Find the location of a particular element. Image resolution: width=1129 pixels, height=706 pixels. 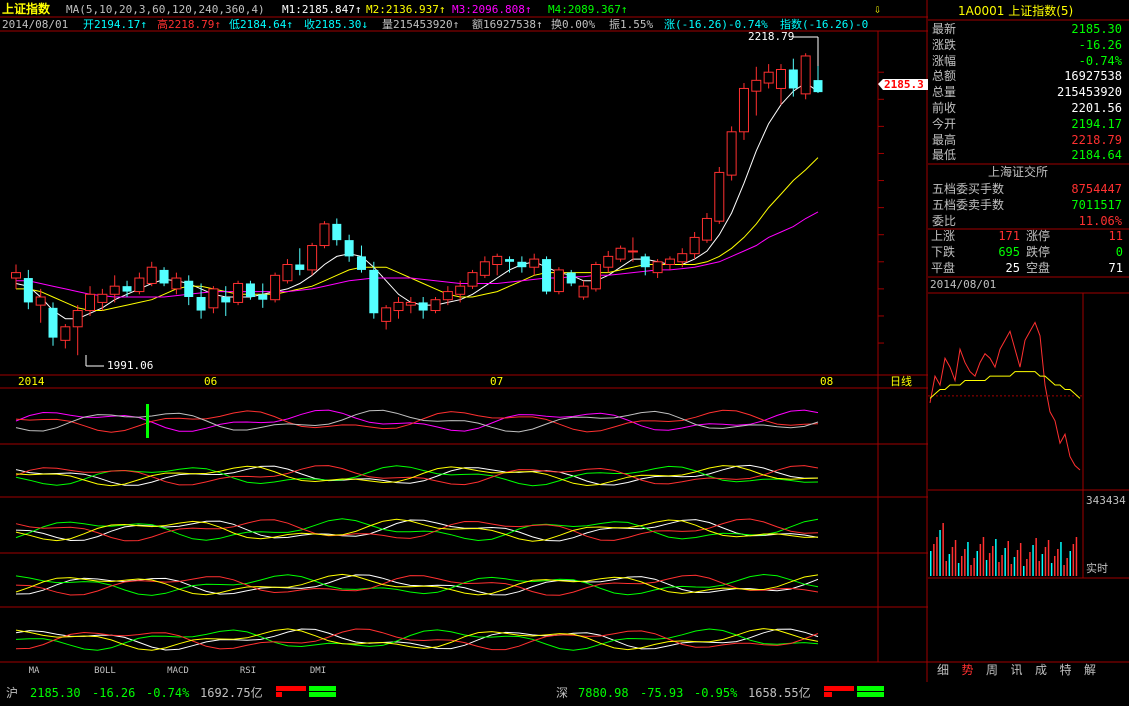

side-tab: 讯 is located at coordinates (1017, 670).